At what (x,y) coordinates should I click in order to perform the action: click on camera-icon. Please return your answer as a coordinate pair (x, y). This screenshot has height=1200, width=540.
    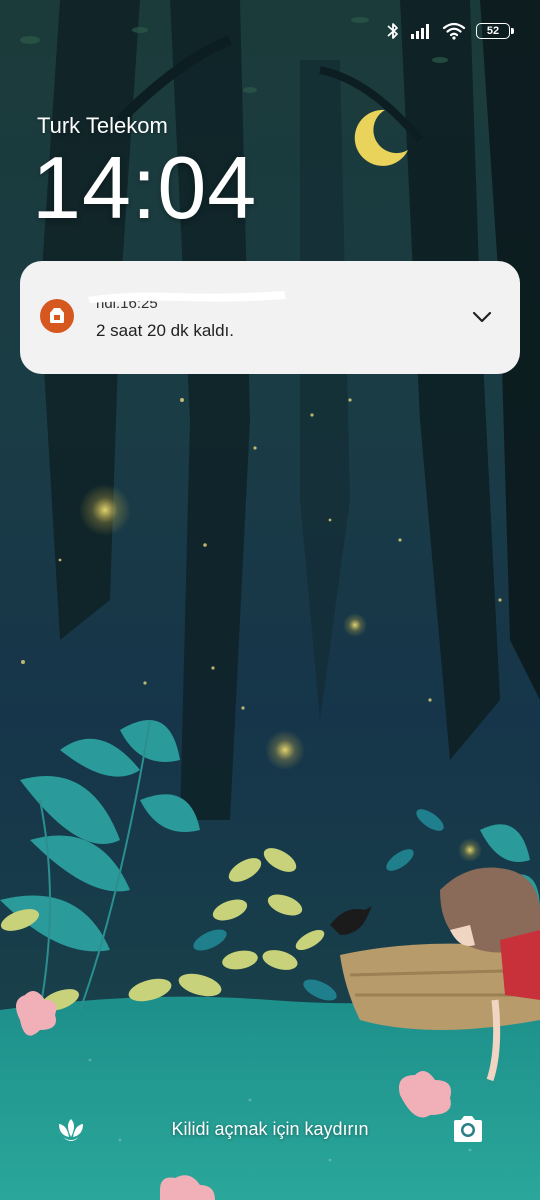
    Looking at the image, I should click on (468, 1129).